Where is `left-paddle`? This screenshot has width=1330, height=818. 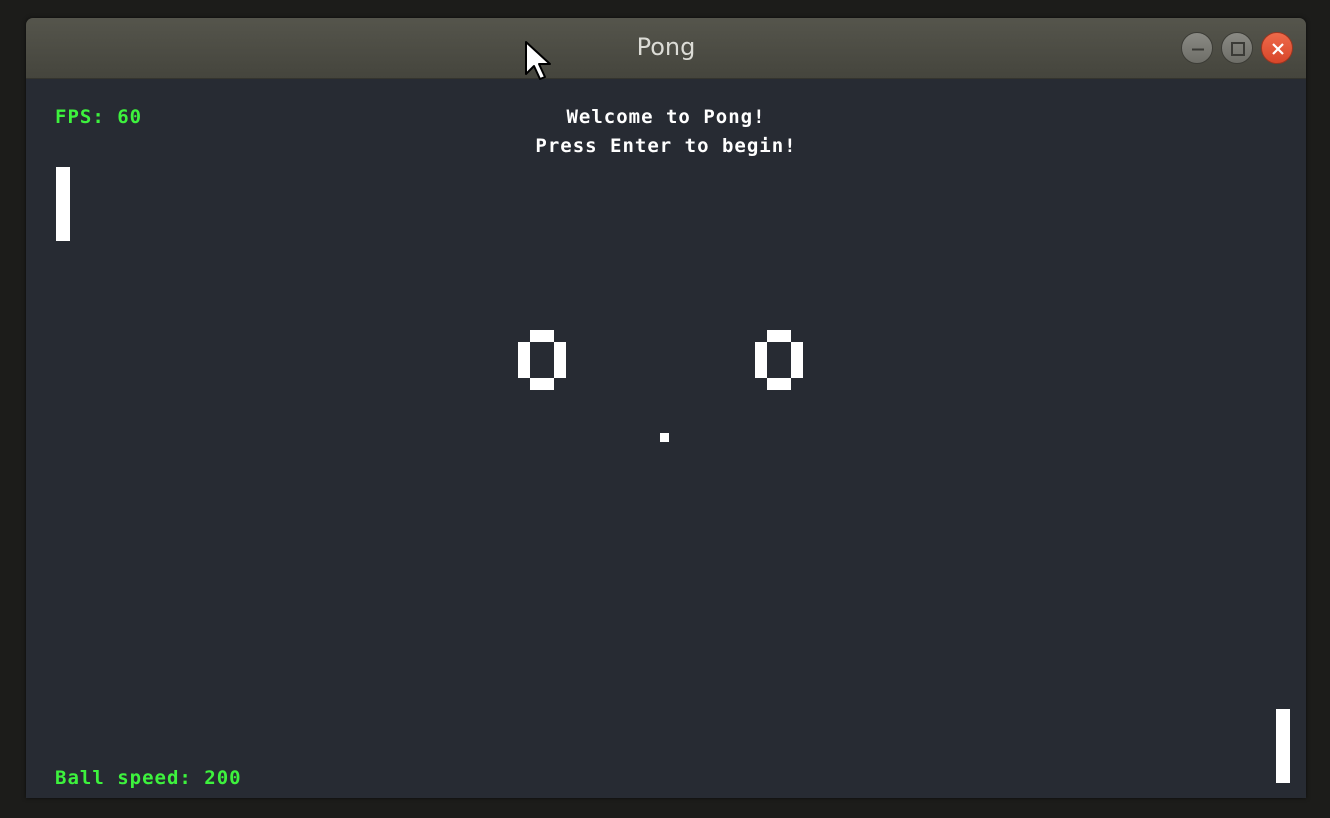 left-paddle is located at coordinates (63, 204).